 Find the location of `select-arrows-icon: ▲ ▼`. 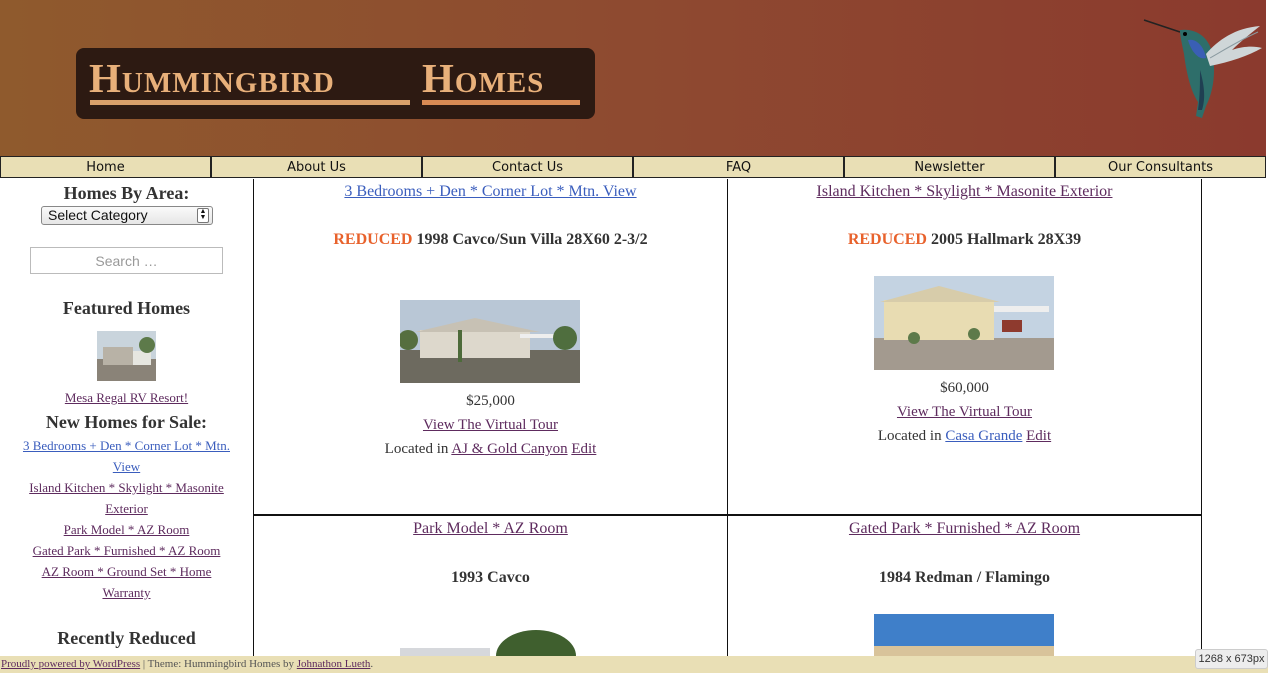

select-arrows-icon: ▲ ▼ is located at coordinates (203, 215).